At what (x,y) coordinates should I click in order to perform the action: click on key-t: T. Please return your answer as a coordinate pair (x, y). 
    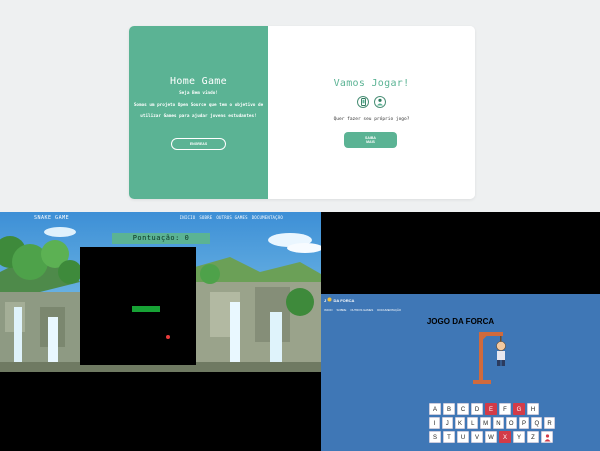
    Looking at the image, I should click on (449, 437).